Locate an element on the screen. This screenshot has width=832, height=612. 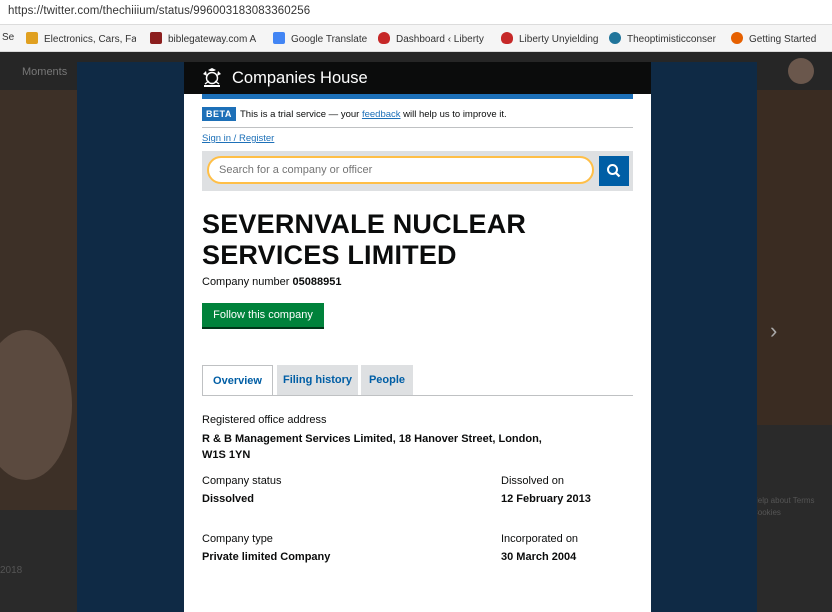
tab-overview: Overview is located at coordinates (237, 380).